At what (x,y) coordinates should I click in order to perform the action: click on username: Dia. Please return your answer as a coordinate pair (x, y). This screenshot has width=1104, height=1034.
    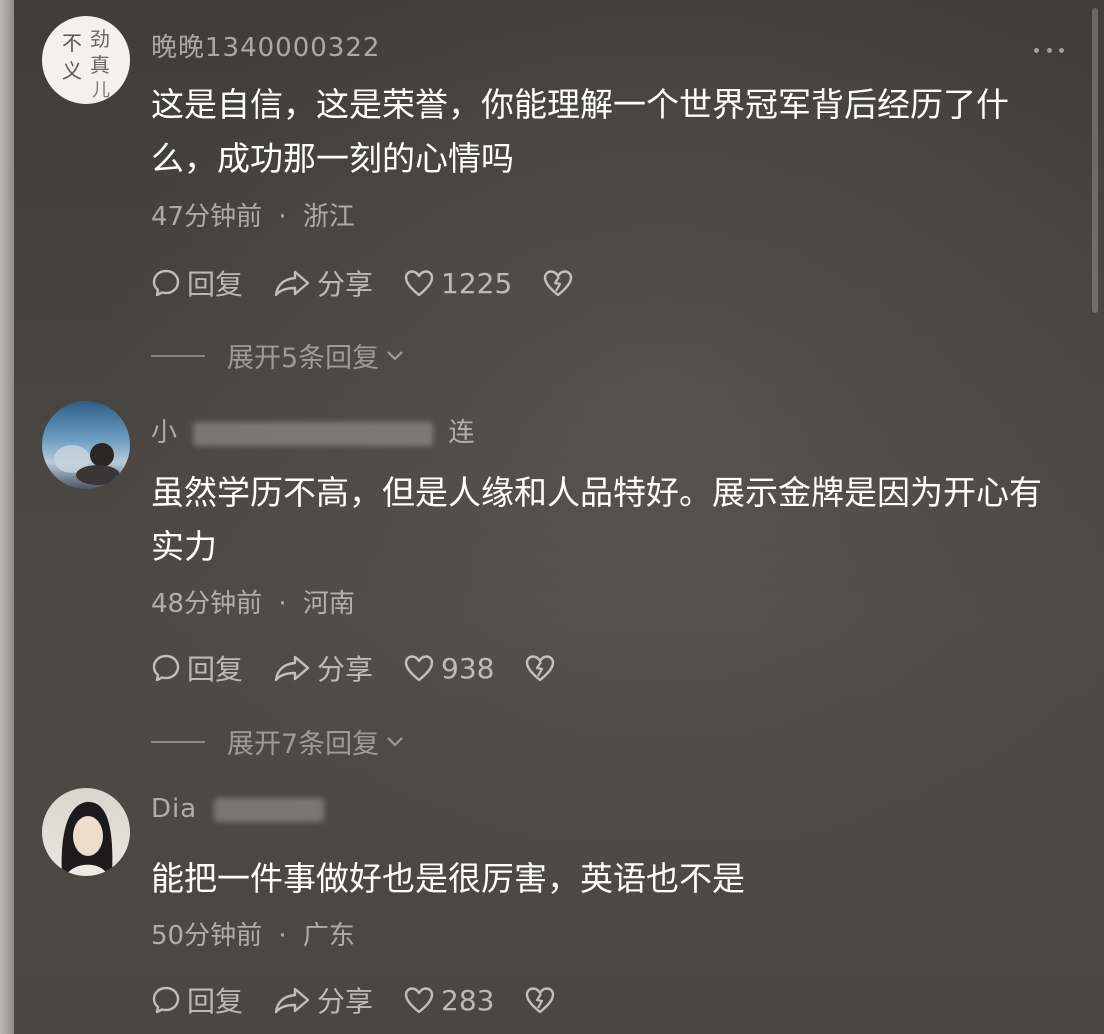
    Looking at the image, I should click on (238, 809).